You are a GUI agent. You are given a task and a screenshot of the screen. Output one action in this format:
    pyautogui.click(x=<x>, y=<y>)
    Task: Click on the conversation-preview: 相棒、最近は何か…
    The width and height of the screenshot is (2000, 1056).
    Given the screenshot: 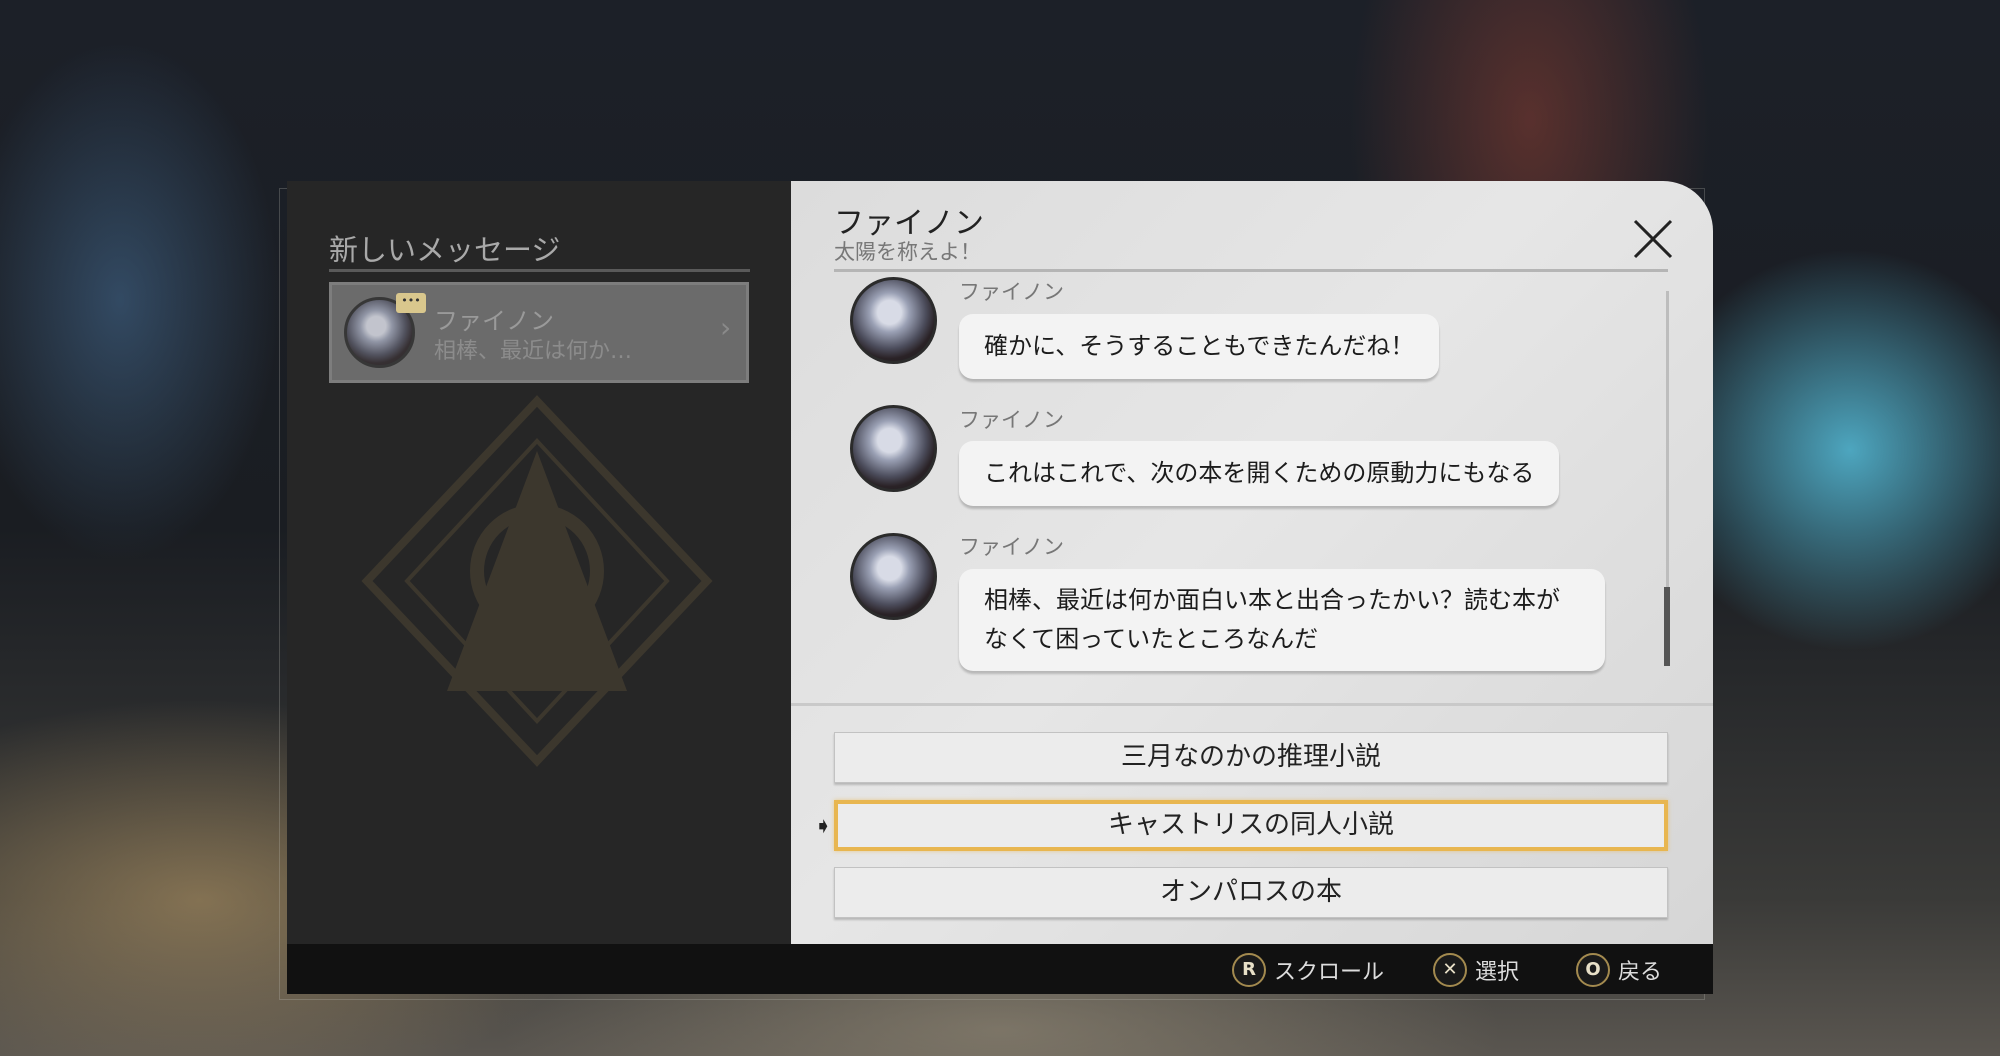 What is the action you would take?
    pyautogui.click(x=533, y=351)
    